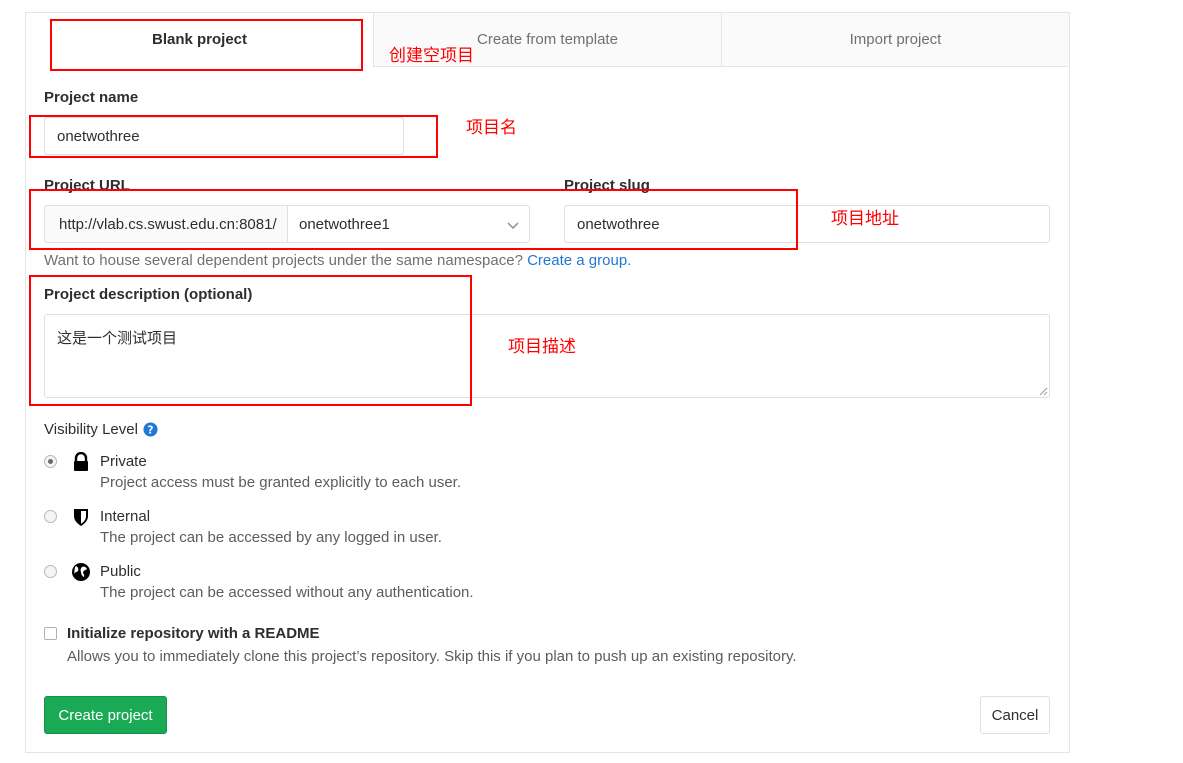 This screenshot has height=763, width=1183. What do you see at coordinates (344, 224) in the screenshot?
I see `namespace-select-value: onetwothree1` at bounding box center [344, 224].